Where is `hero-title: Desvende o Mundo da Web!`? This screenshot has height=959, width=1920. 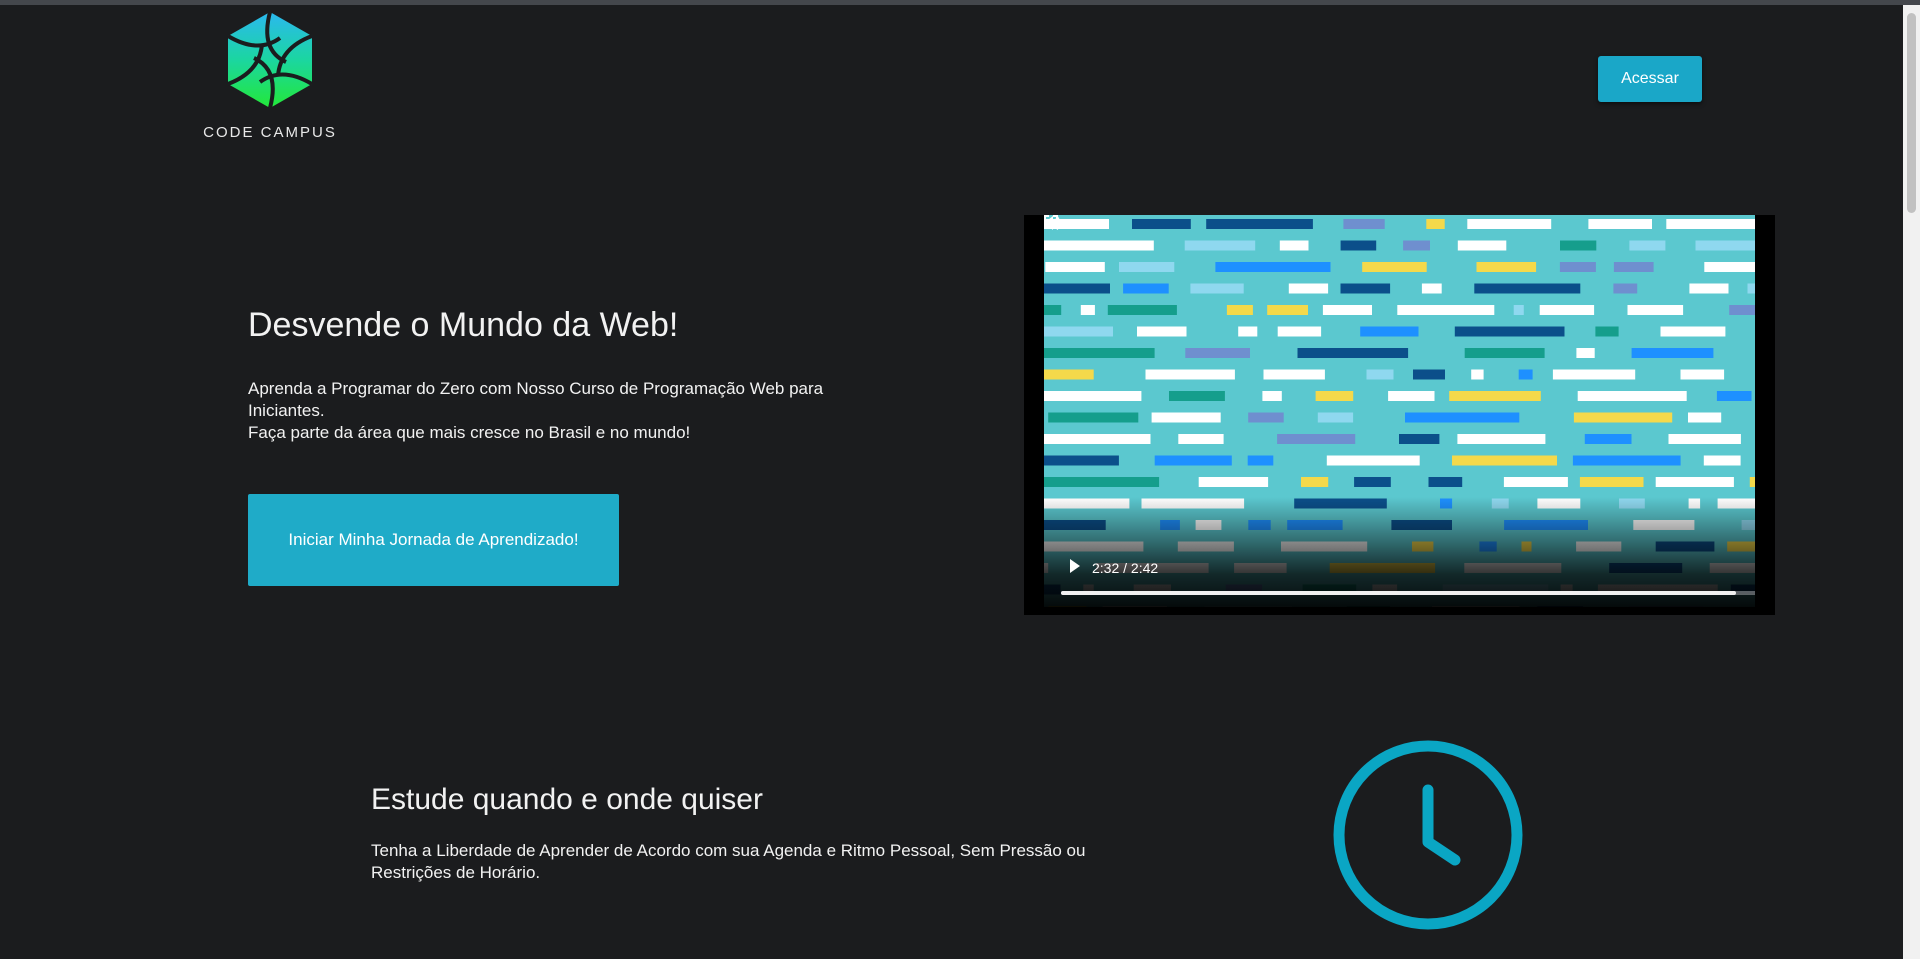 hero-title: Desvende o Mundo da Web! is located at coordinates (463, 325).